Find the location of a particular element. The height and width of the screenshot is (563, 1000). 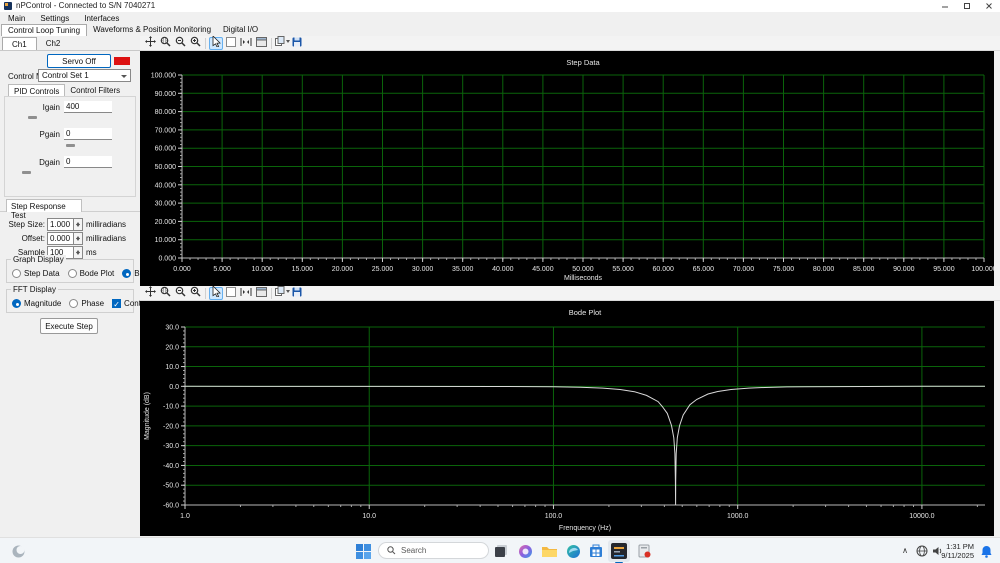

servo-button: Servo Off is located at coordinates (79, 61).